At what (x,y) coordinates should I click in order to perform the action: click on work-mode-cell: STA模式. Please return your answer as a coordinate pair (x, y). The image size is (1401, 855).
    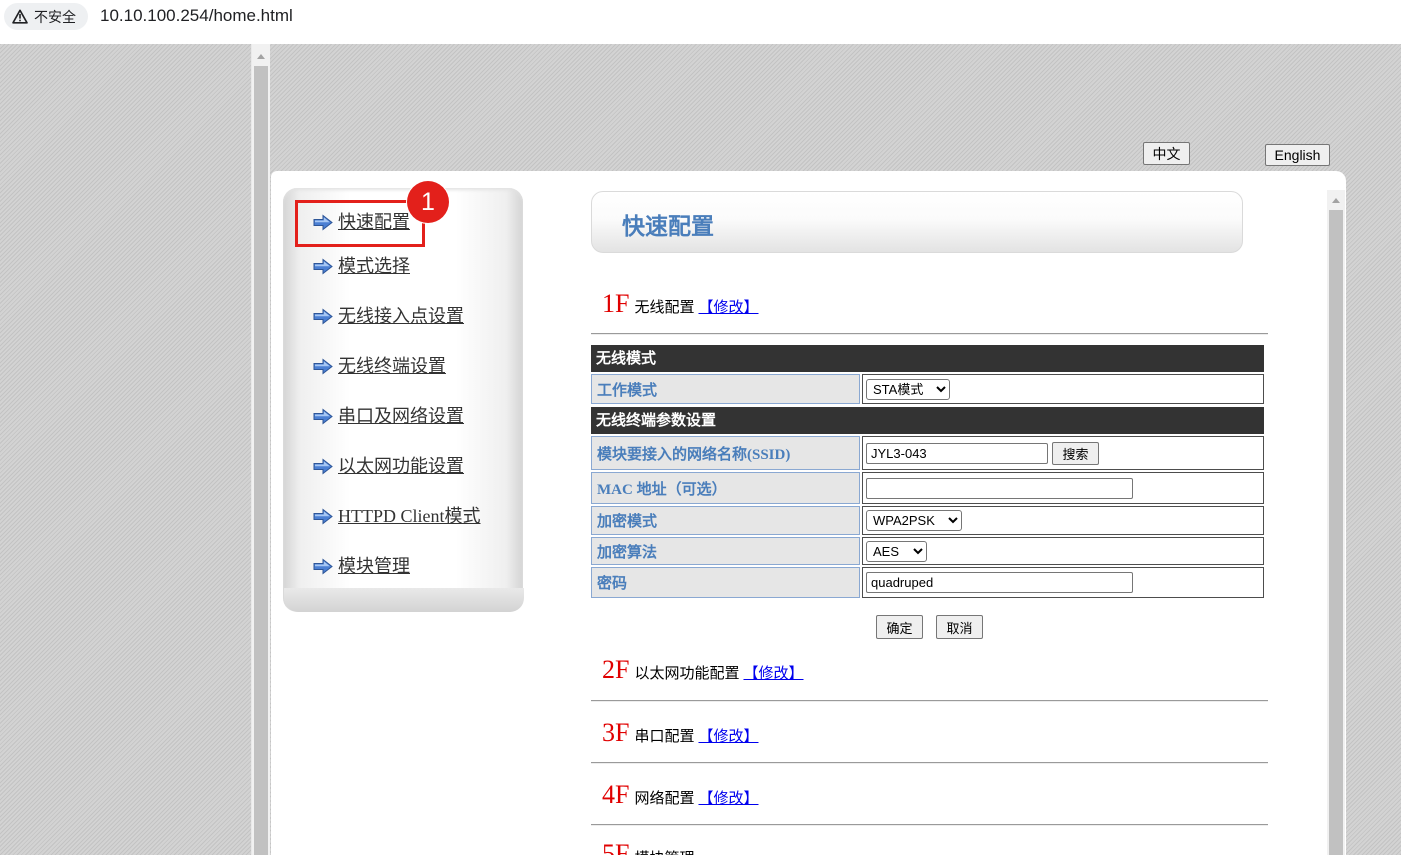
    Looking at the image, I should click on (1063, 389).